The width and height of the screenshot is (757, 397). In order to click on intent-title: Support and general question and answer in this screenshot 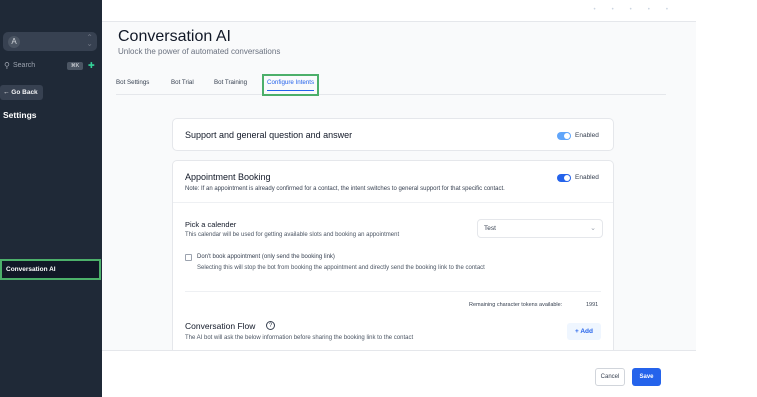, I will do `click(269, 135)`.